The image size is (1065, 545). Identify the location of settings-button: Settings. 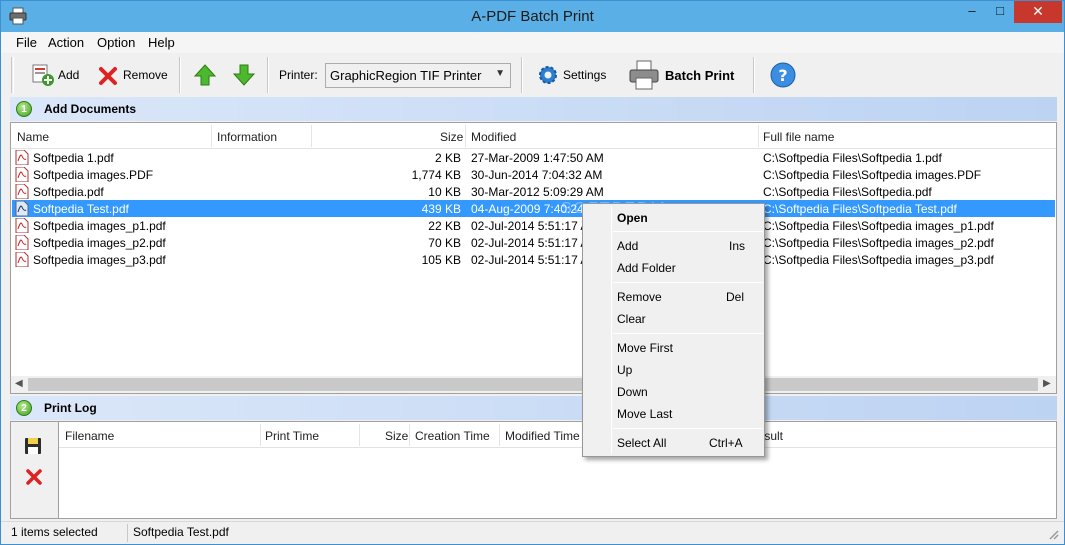
(571, 75).